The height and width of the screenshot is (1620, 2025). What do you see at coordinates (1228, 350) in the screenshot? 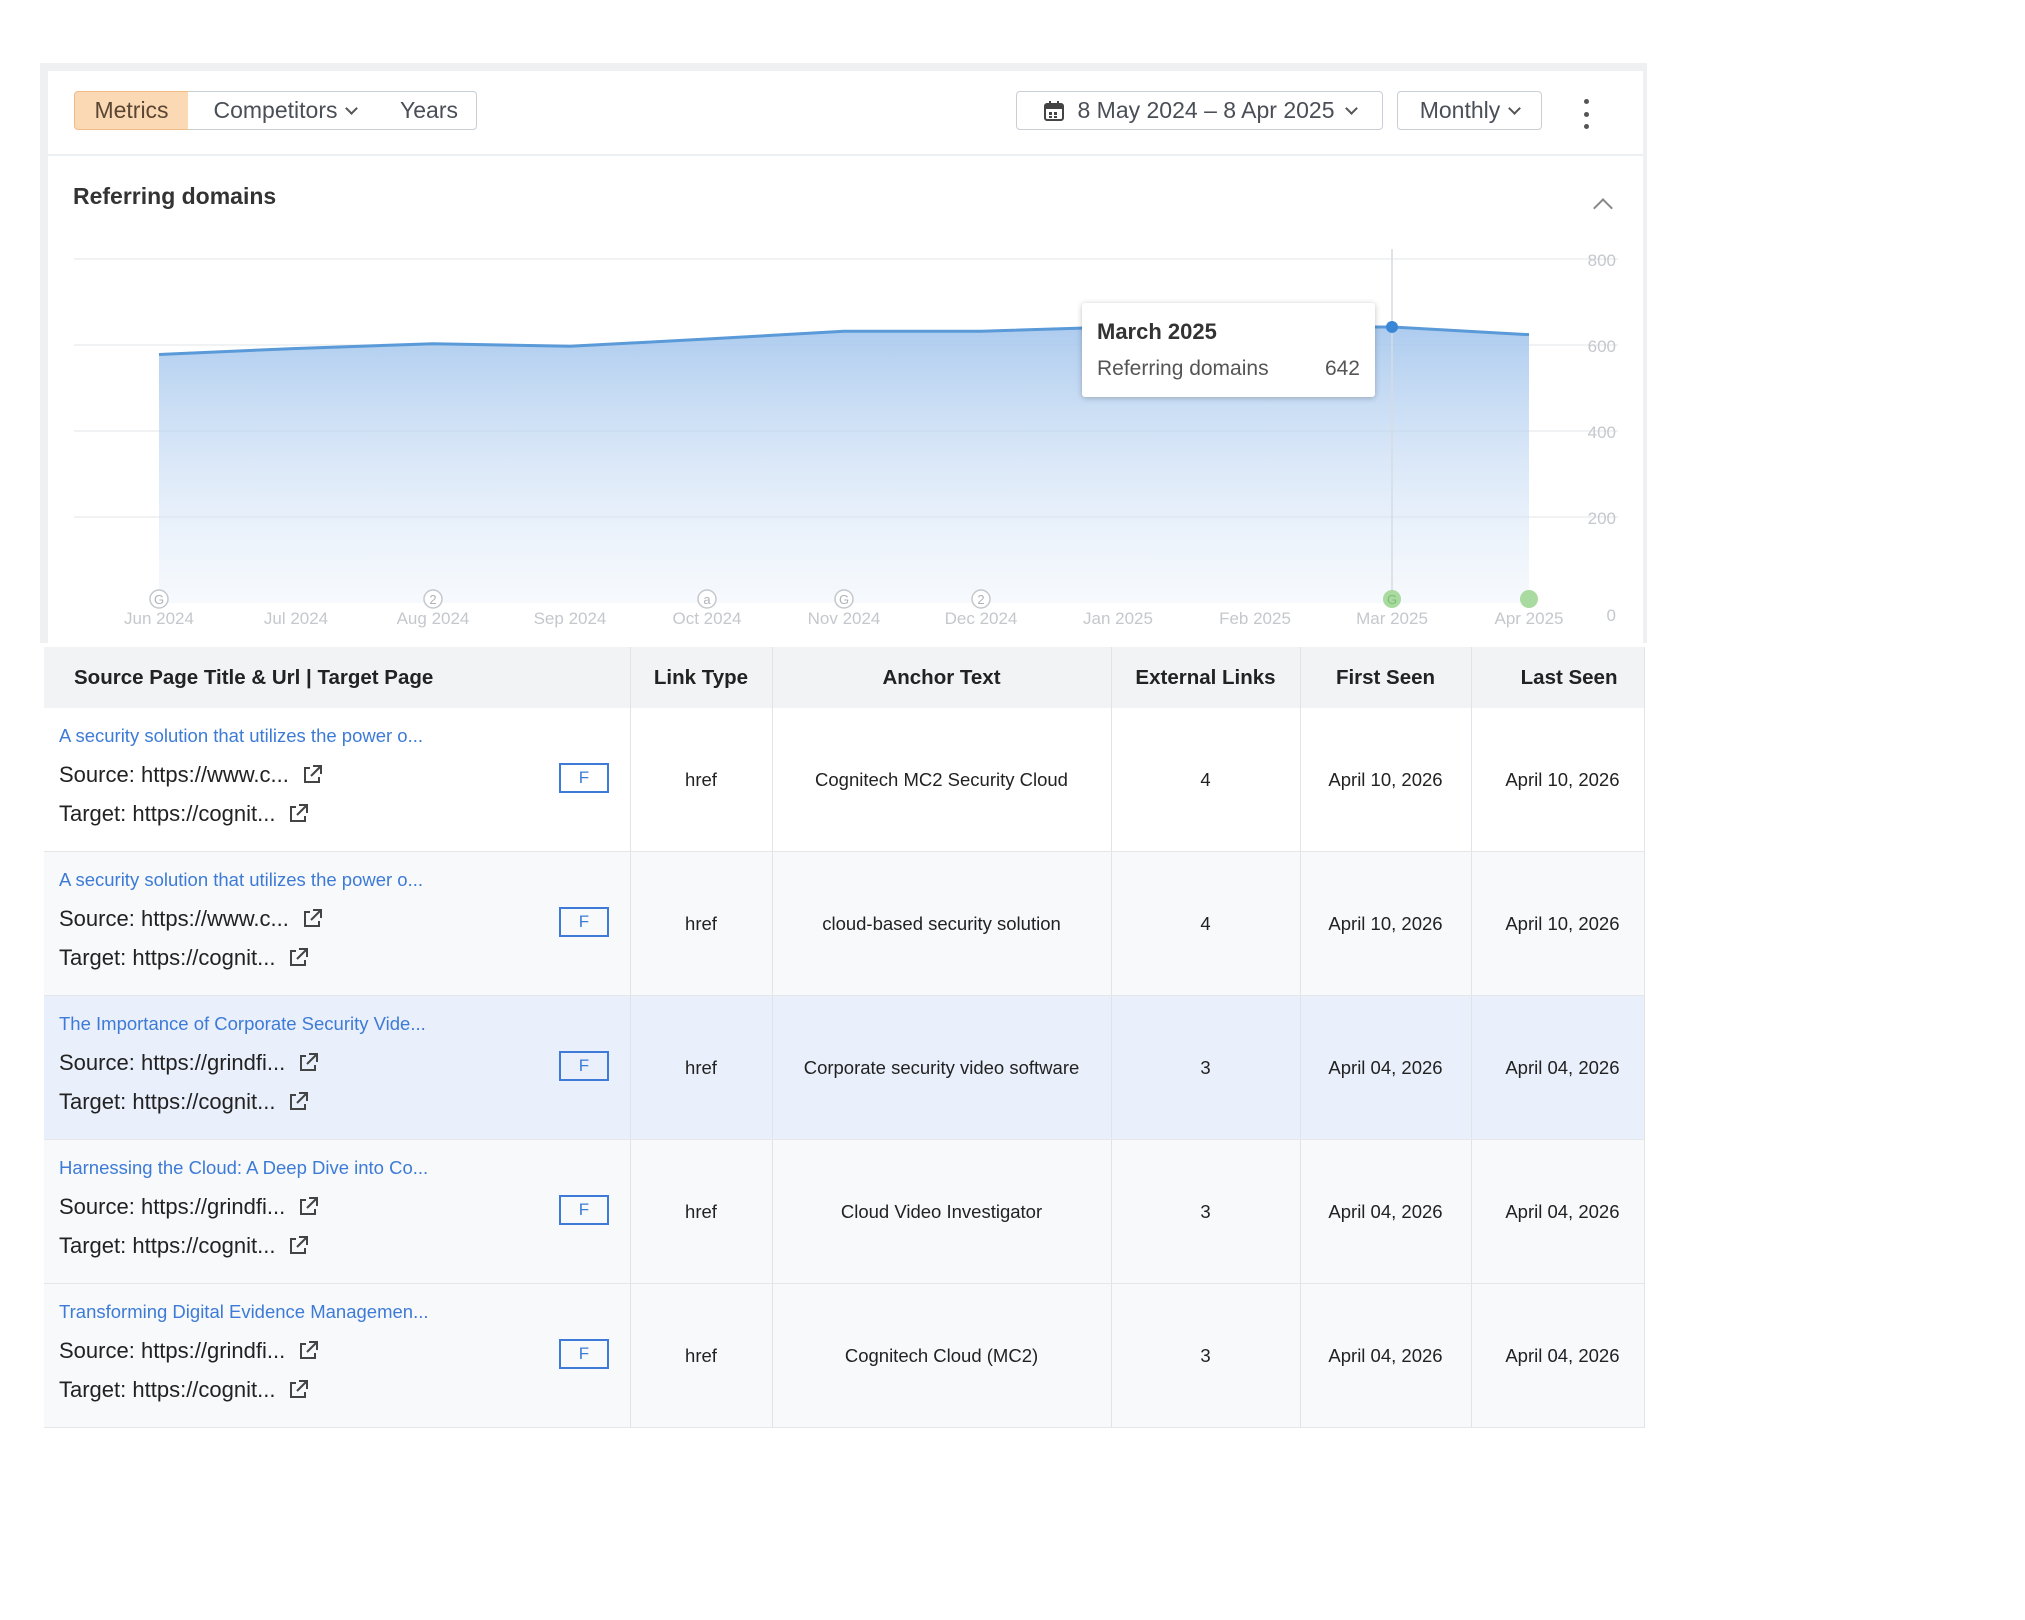
I see `chart-tooltip: March 2025 Referring domains 642` at bounding box center [1228, 350].